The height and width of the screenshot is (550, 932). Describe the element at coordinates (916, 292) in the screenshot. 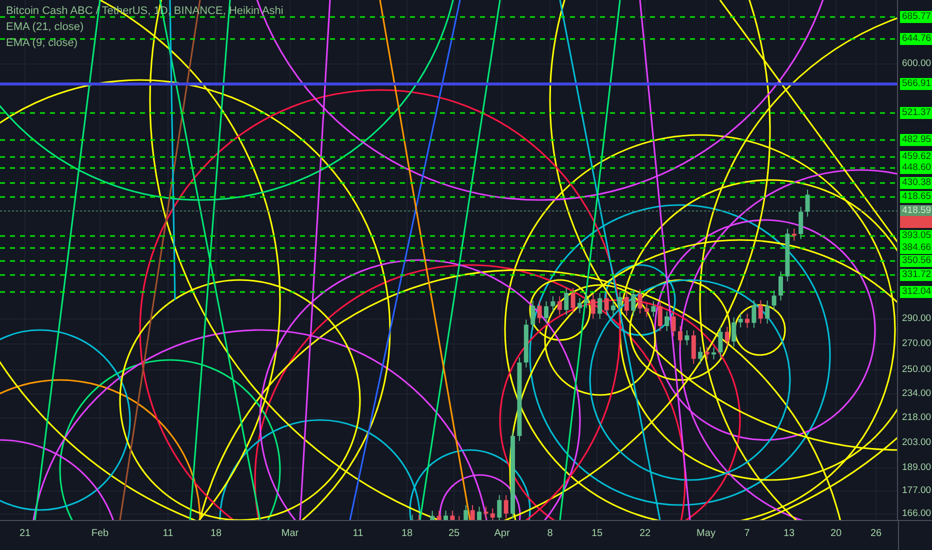

I see `price-label: 312.04` at that location.